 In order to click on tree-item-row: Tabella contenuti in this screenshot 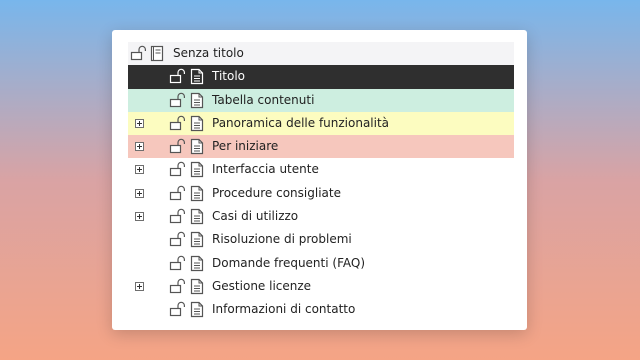, I will do `click(321, 100)`.